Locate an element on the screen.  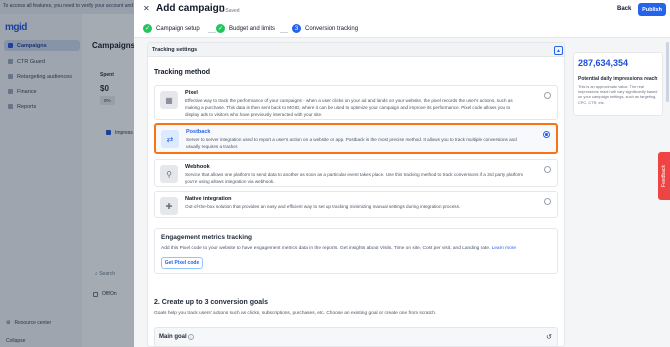
step-campaign-setup: ✓ Campaign setup is located at coordinates (171, 28).